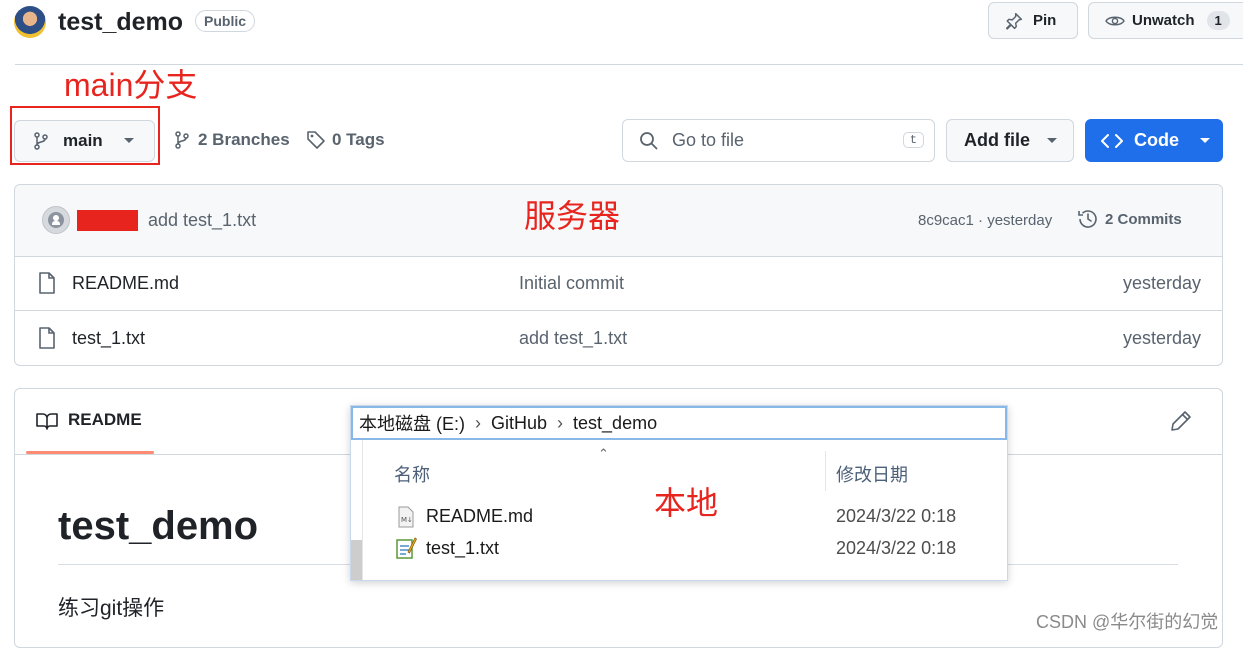  What do you see at coordinates (1088, 219) in the screenshot?
I see `history-icon` at bounding box center [1088, 219].